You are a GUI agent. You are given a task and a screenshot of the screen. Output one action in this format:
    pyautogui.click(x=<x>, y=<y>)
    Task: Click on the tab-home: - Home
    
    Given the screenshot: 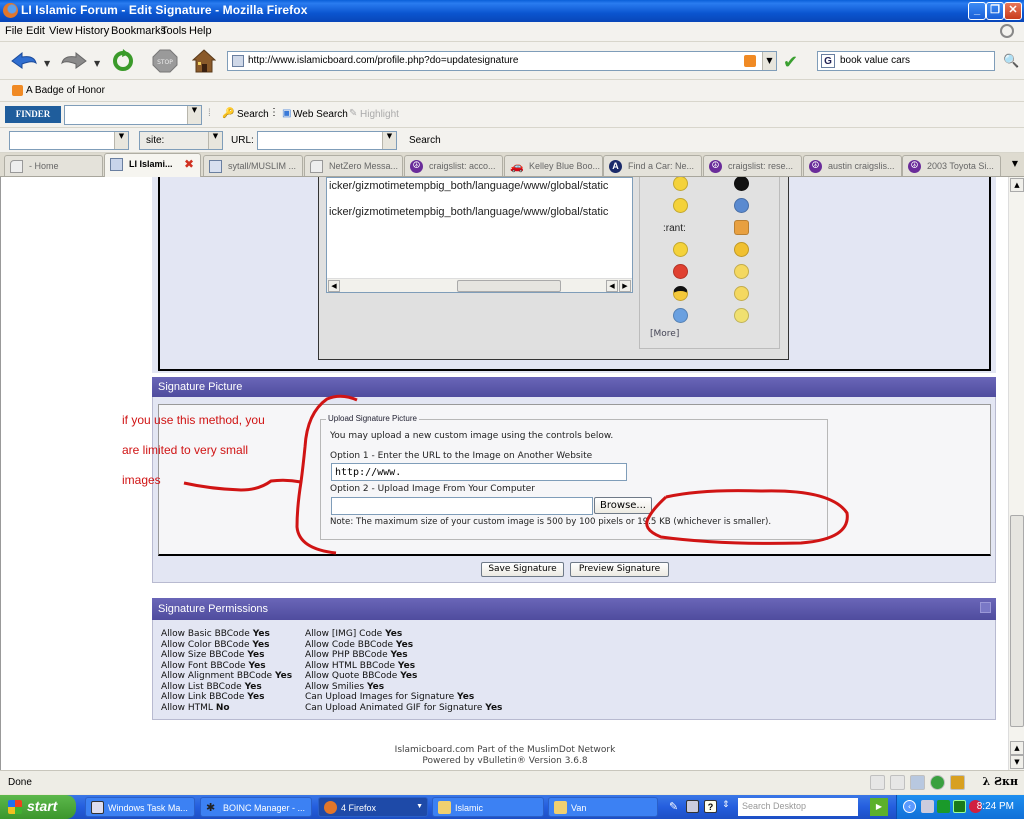 What is the action you would take?
    pyautogui.click(x=53, y=165)
    